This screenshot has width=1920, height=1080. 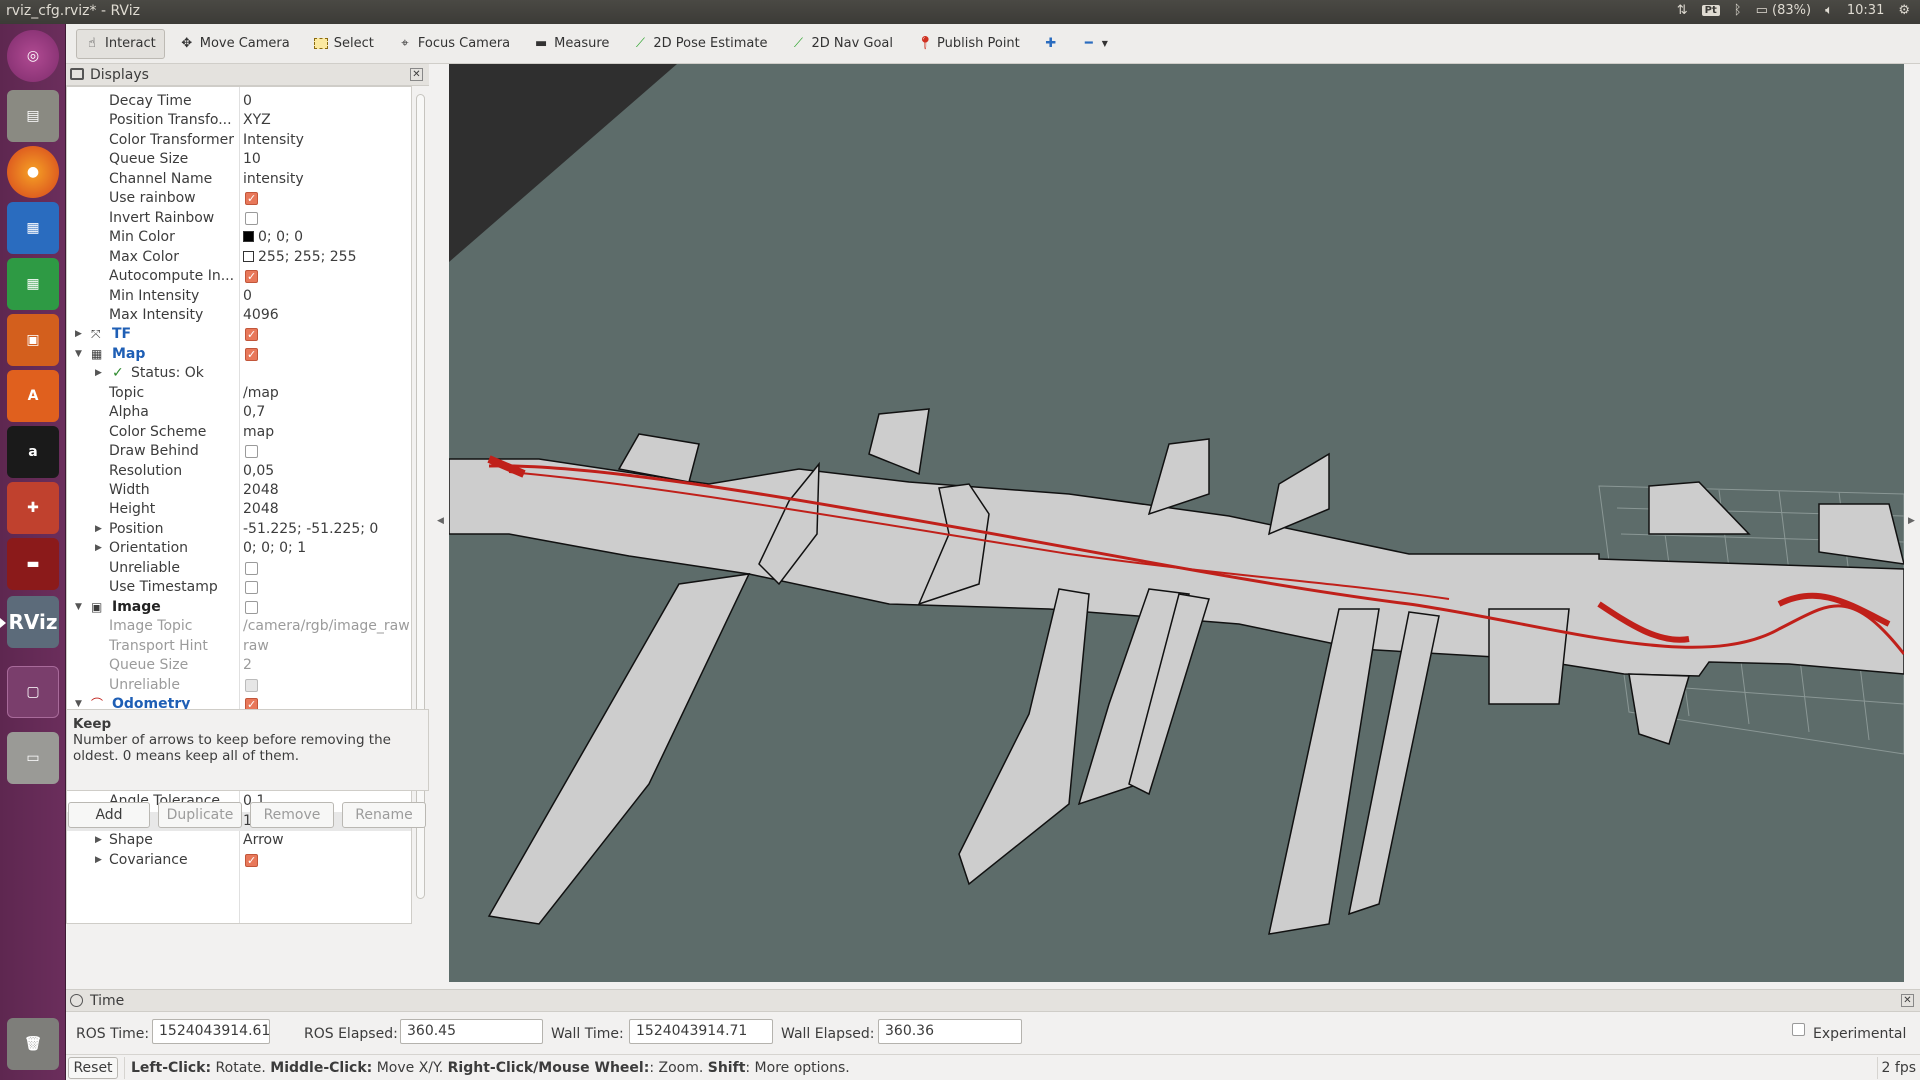 What do you see at coordinates (239, 296) in the screenshot?
I see `property-row: Min Intensity 0` at bounding box center [239, 296].